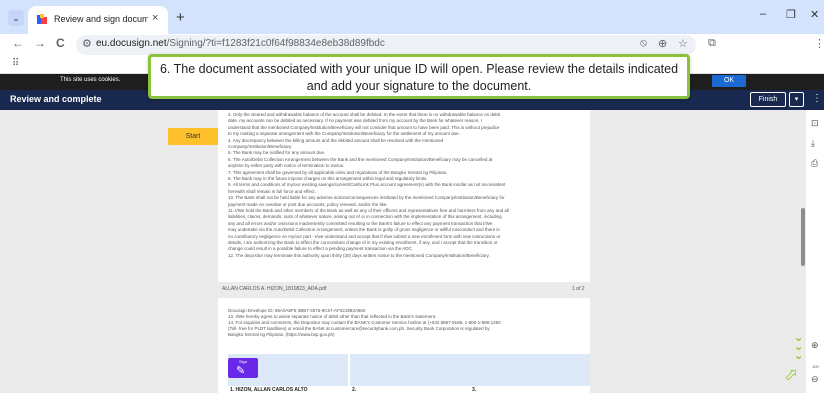 Image resolution: width=824 pixels, height=393 pixels. I want to click on docusign-favicon-icon, so click(42, 19).